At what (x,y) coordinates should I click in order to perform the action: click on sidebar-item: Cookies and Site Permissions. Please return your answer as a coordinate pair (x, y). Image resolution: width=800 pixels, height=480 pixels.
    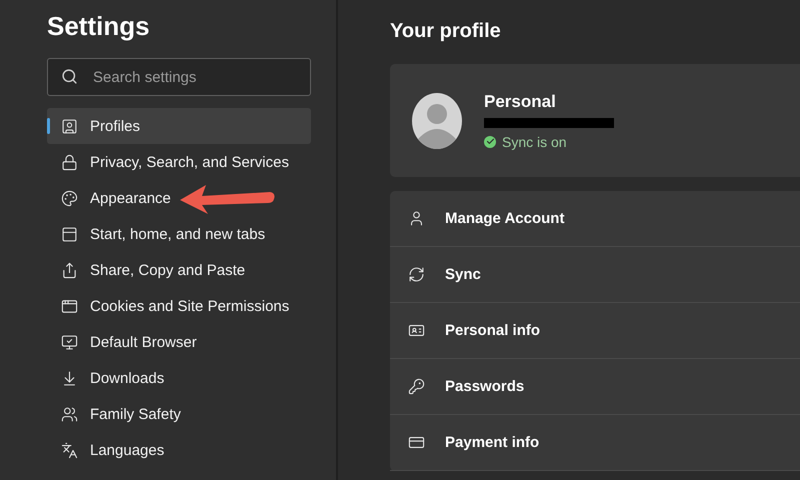
    Looking at the image, I should click on (179, 306).